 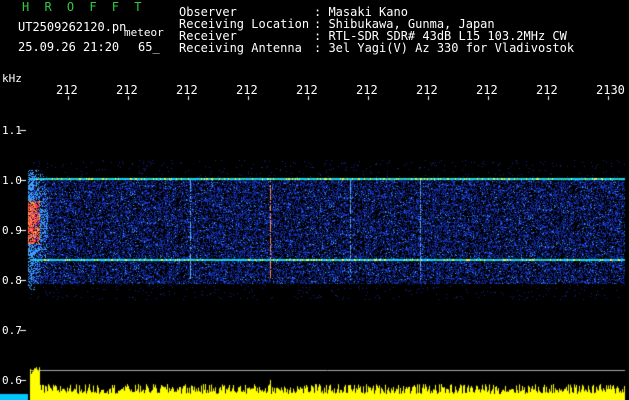 I want to click on y-tick-label: 1.1, so click(x=12, y=130).